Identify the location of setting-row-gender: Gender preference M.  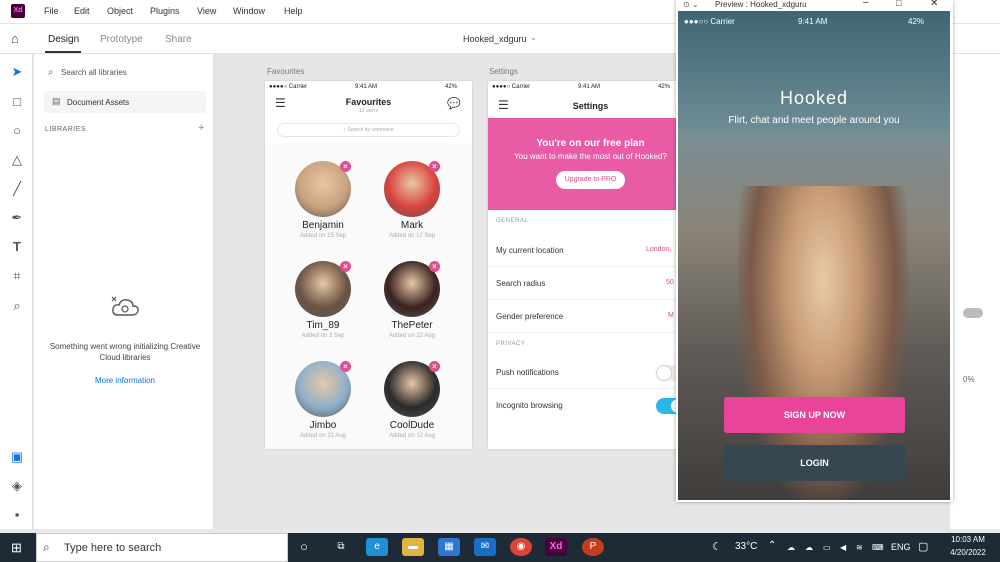
(583, 316).